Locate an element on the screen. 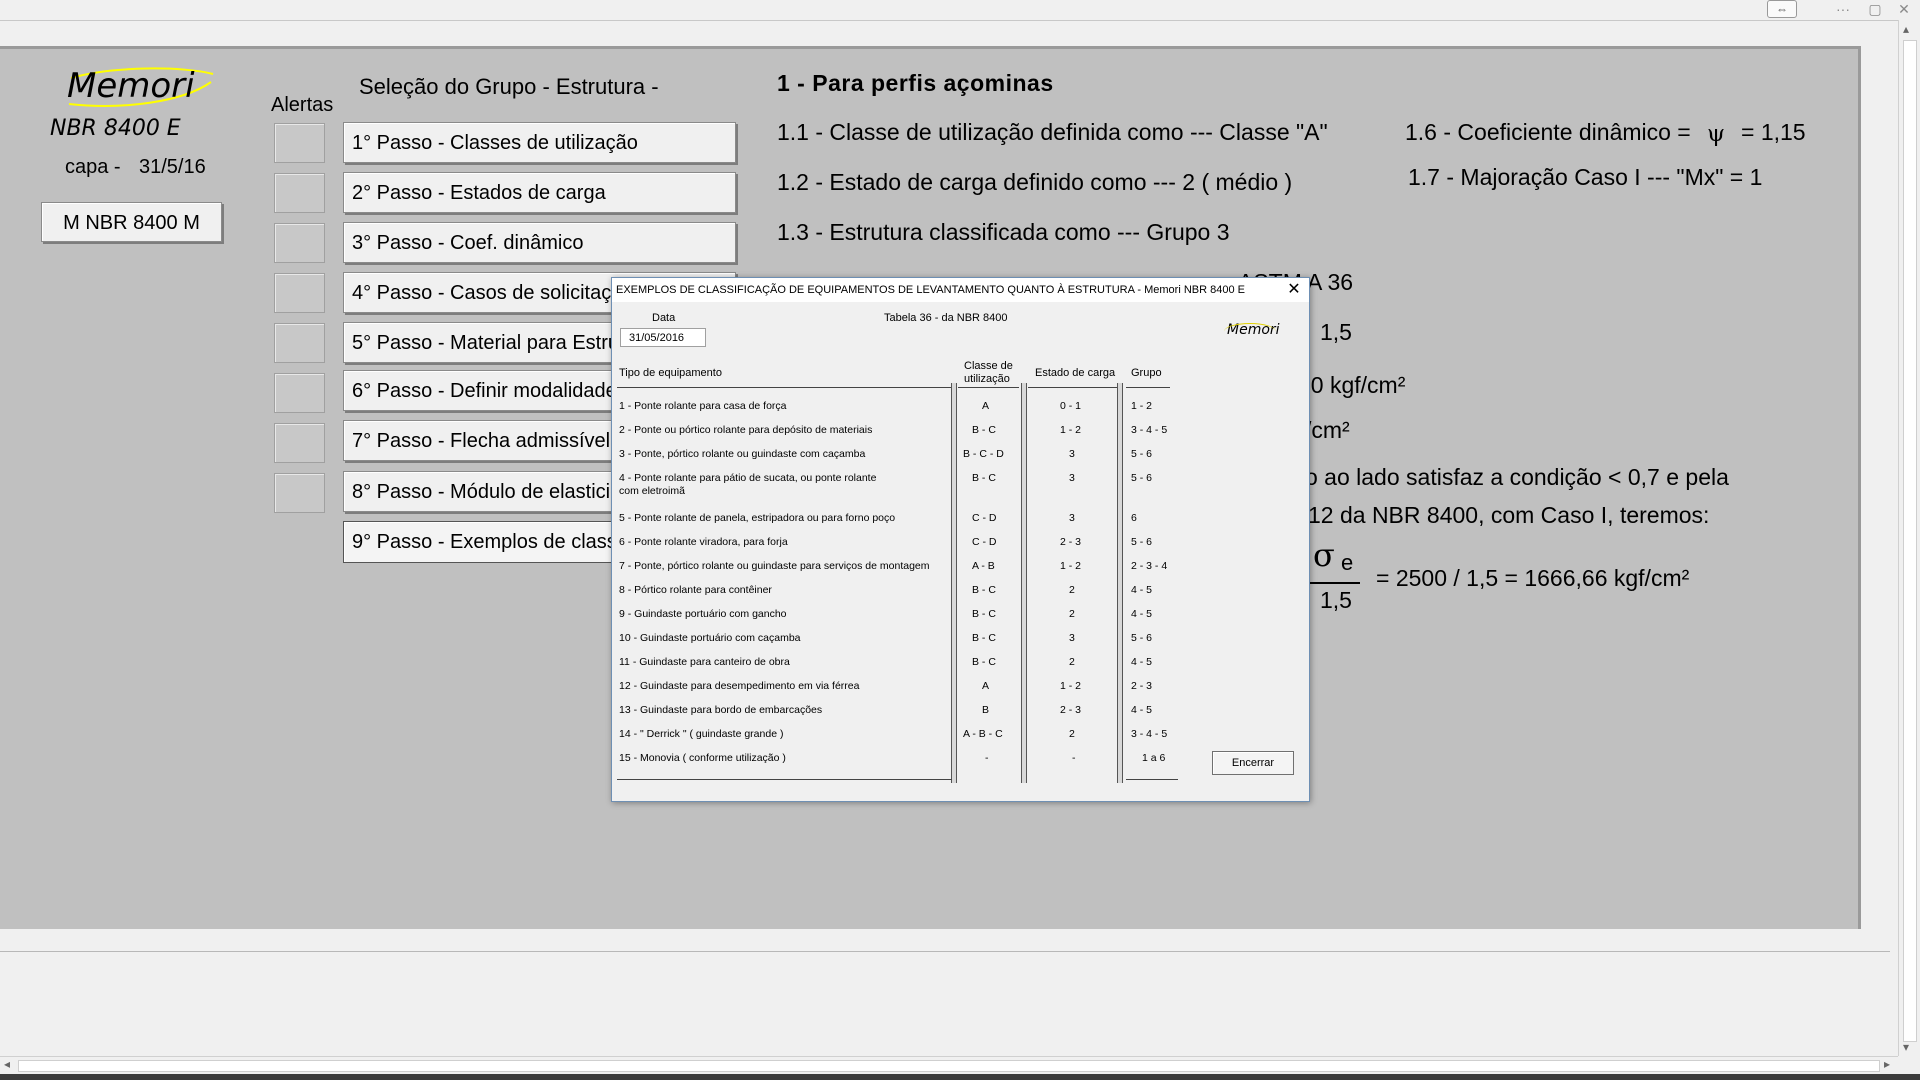 This screenshot has height=1080, width=1920. table-row-classe: C - D is located at coordinates (984, 518).